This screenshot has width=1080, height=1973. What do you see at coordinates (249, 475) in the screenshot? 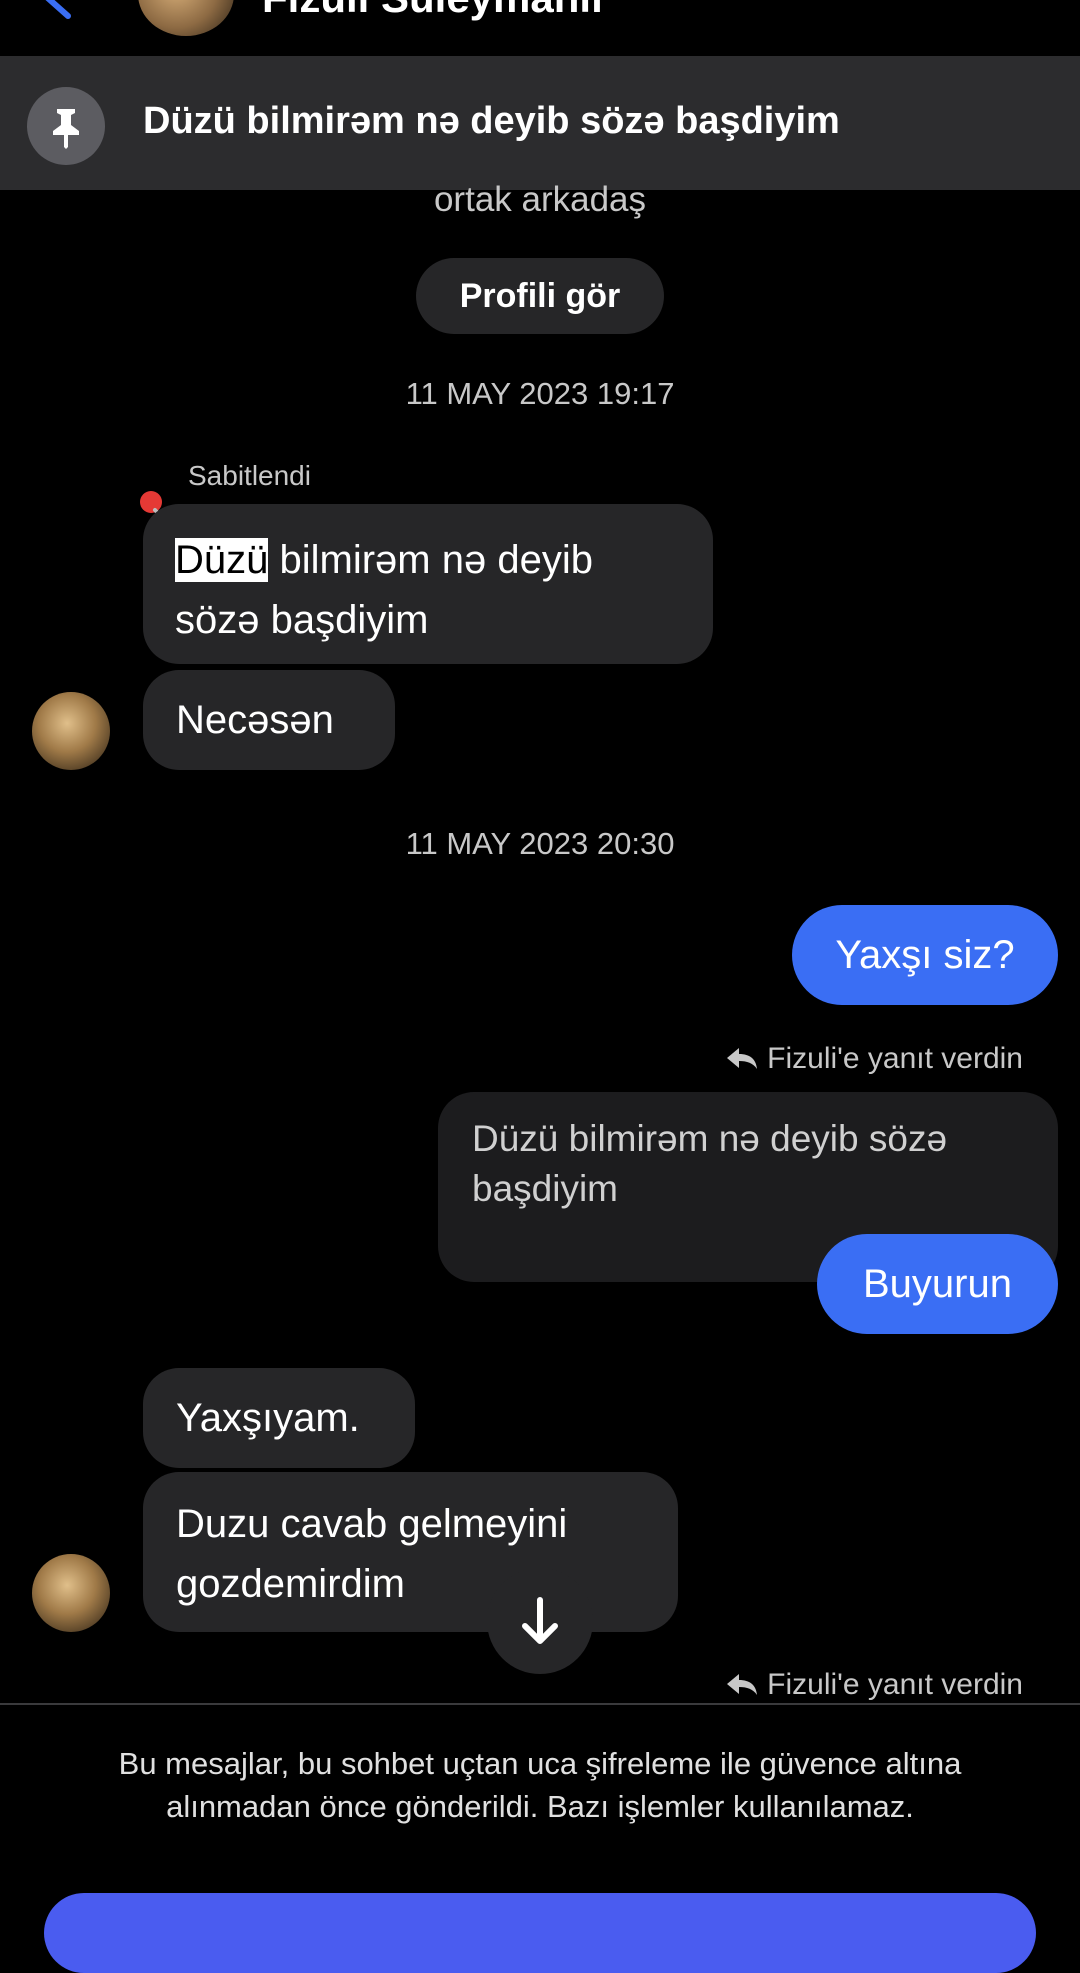
I see `pinned-label: Sabitlendi` at bounding box center [249, 475].